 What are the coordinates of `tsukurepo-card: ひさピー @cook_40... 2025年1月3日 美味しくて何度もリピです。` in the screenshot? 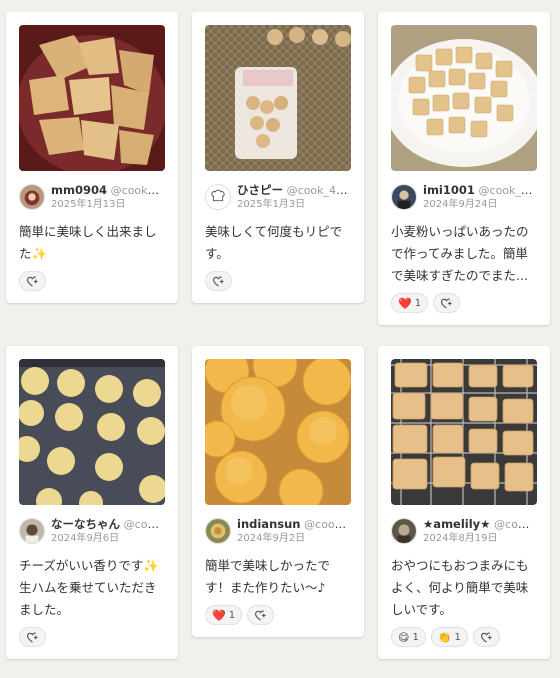 It's located at (278, 157).